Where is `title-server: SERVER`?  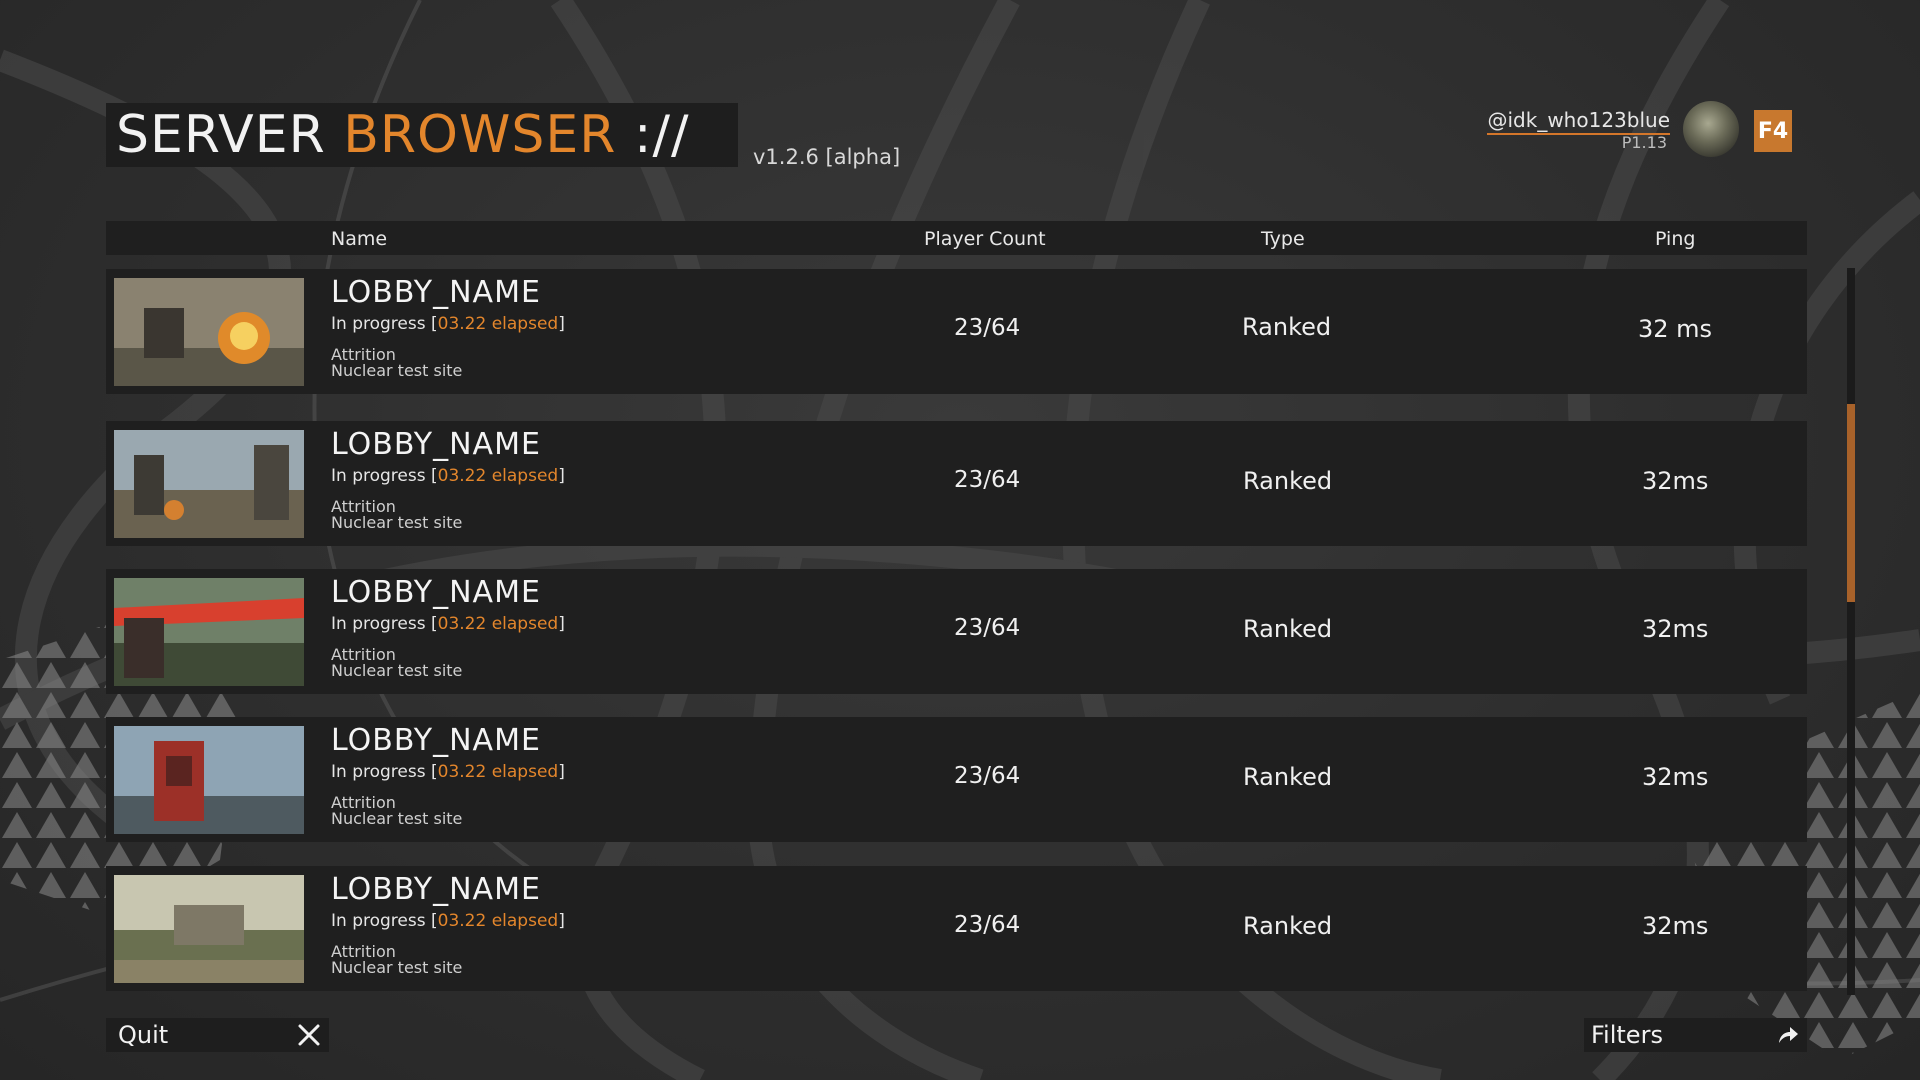
title-server: SERVER is located at coordinates (221, 135).